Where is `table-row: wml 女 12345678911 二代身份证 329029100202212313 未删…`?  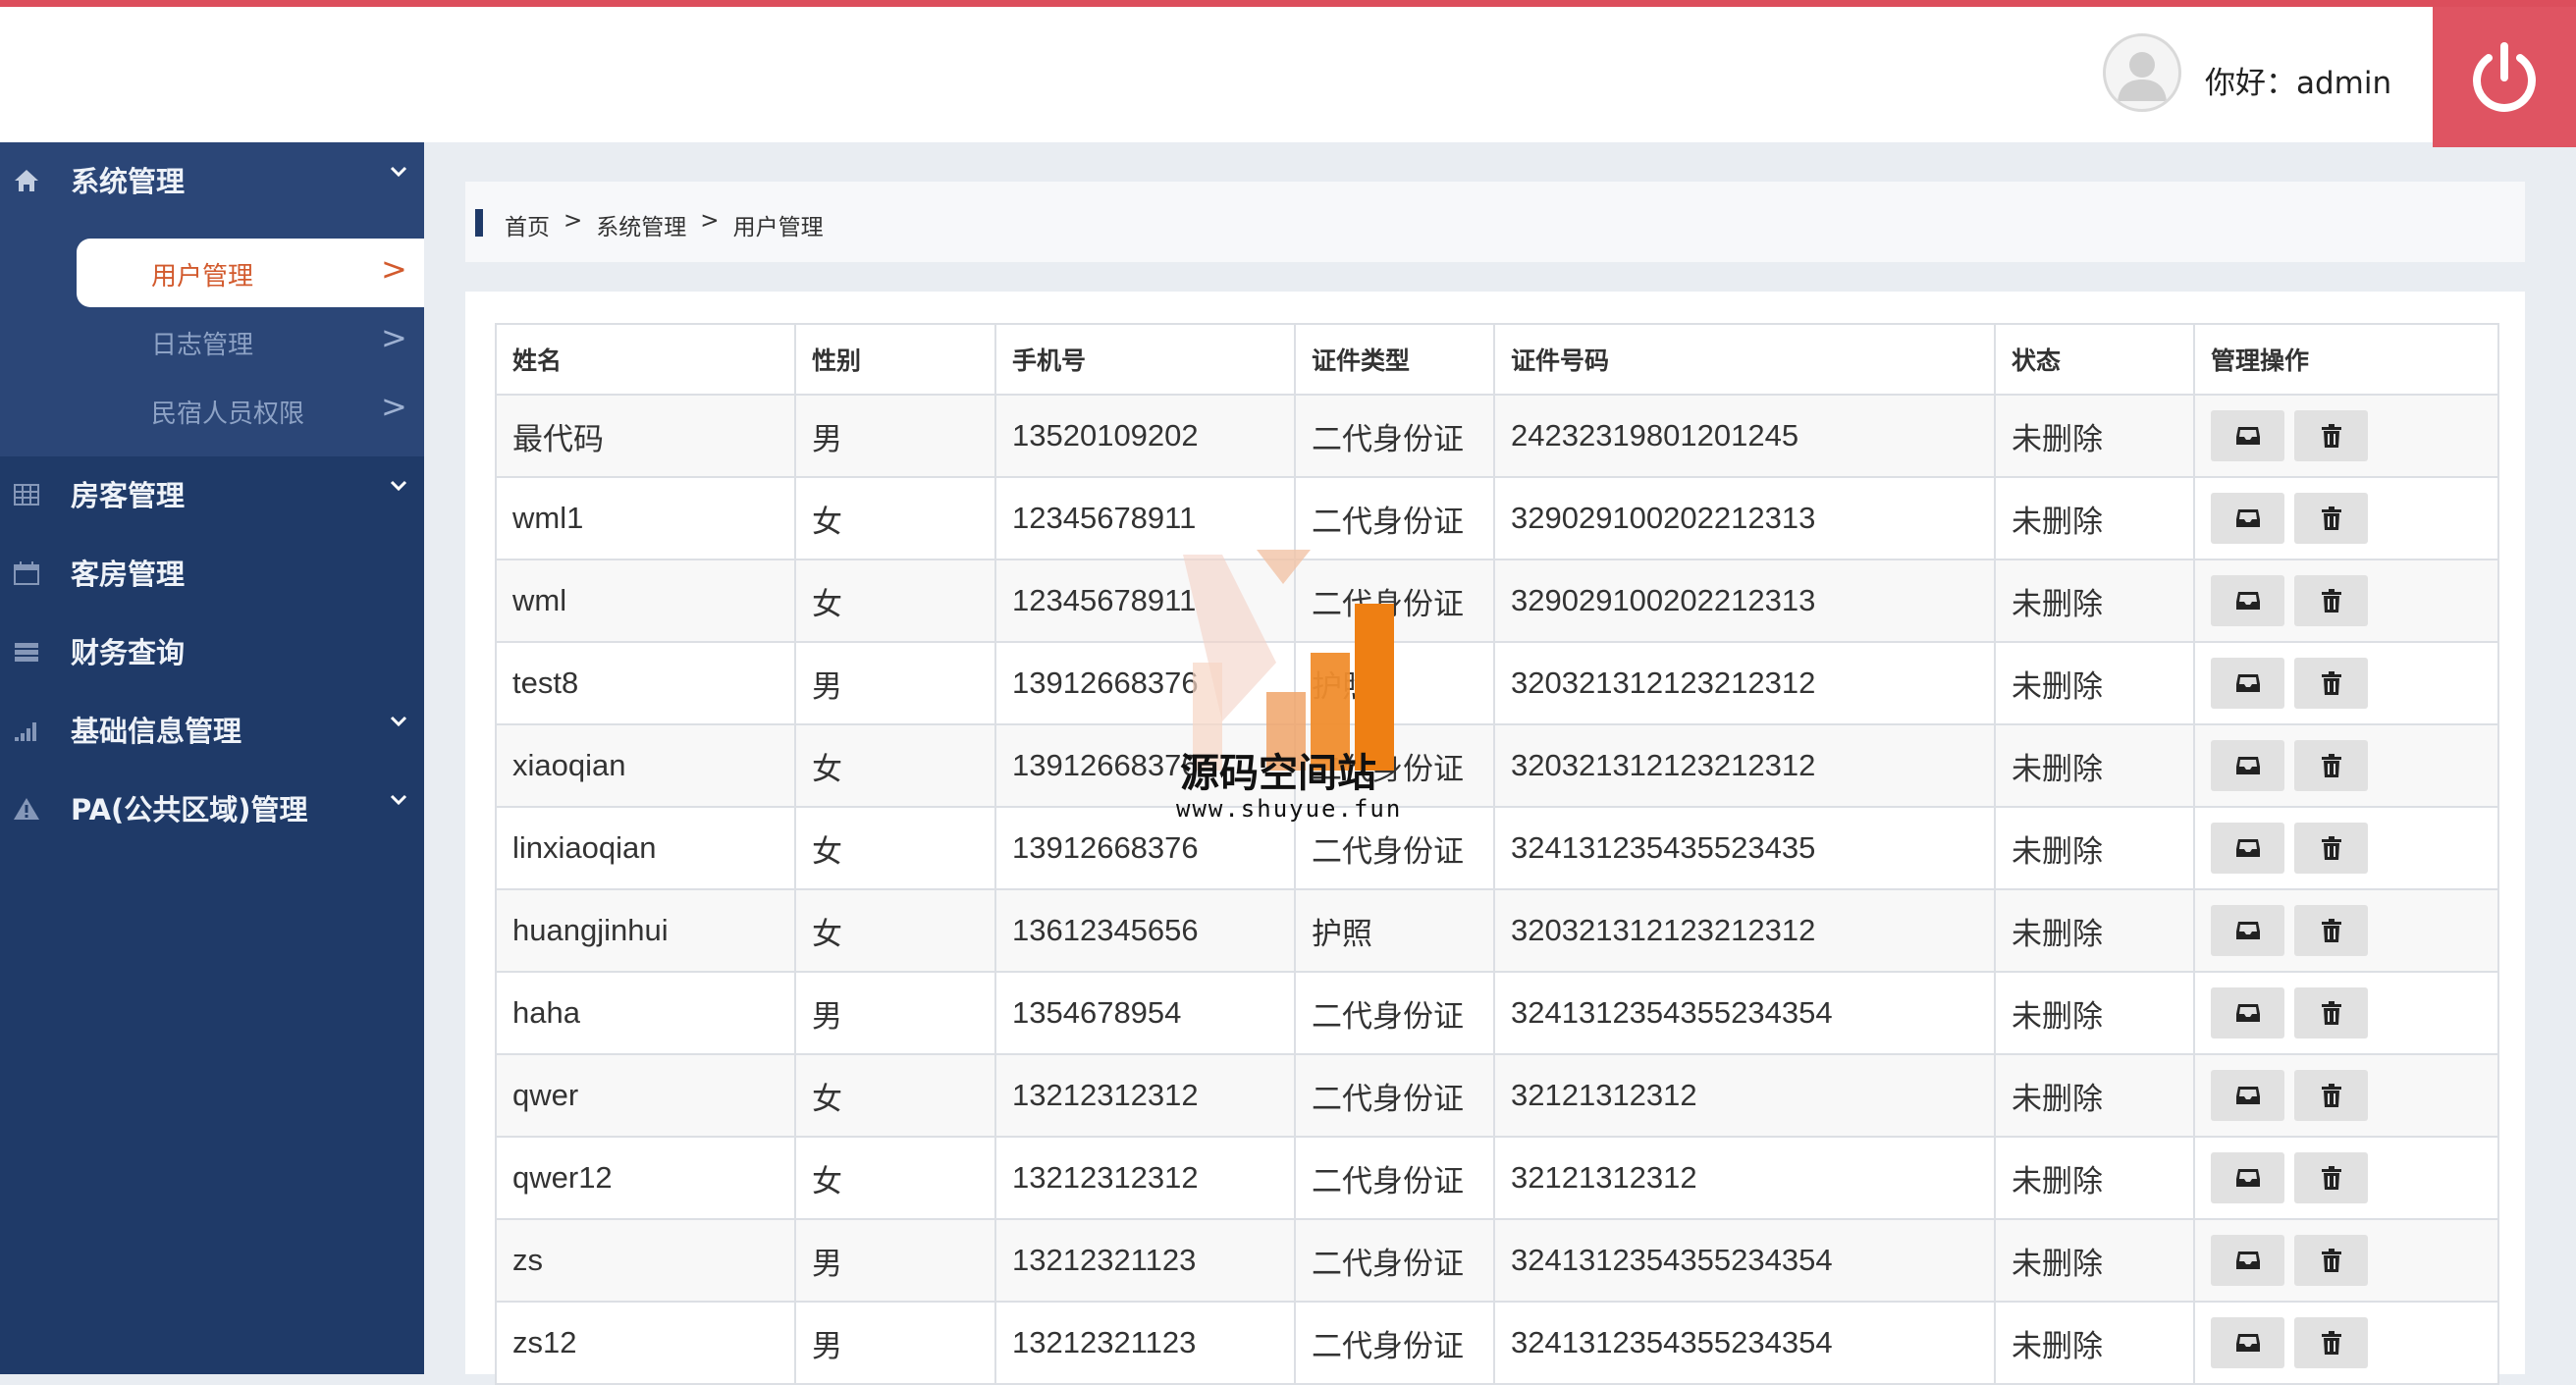 table-row: wml 女 12345678911 二代身份证 329029100202212313 未删… is located at coordinates (1497, 601).